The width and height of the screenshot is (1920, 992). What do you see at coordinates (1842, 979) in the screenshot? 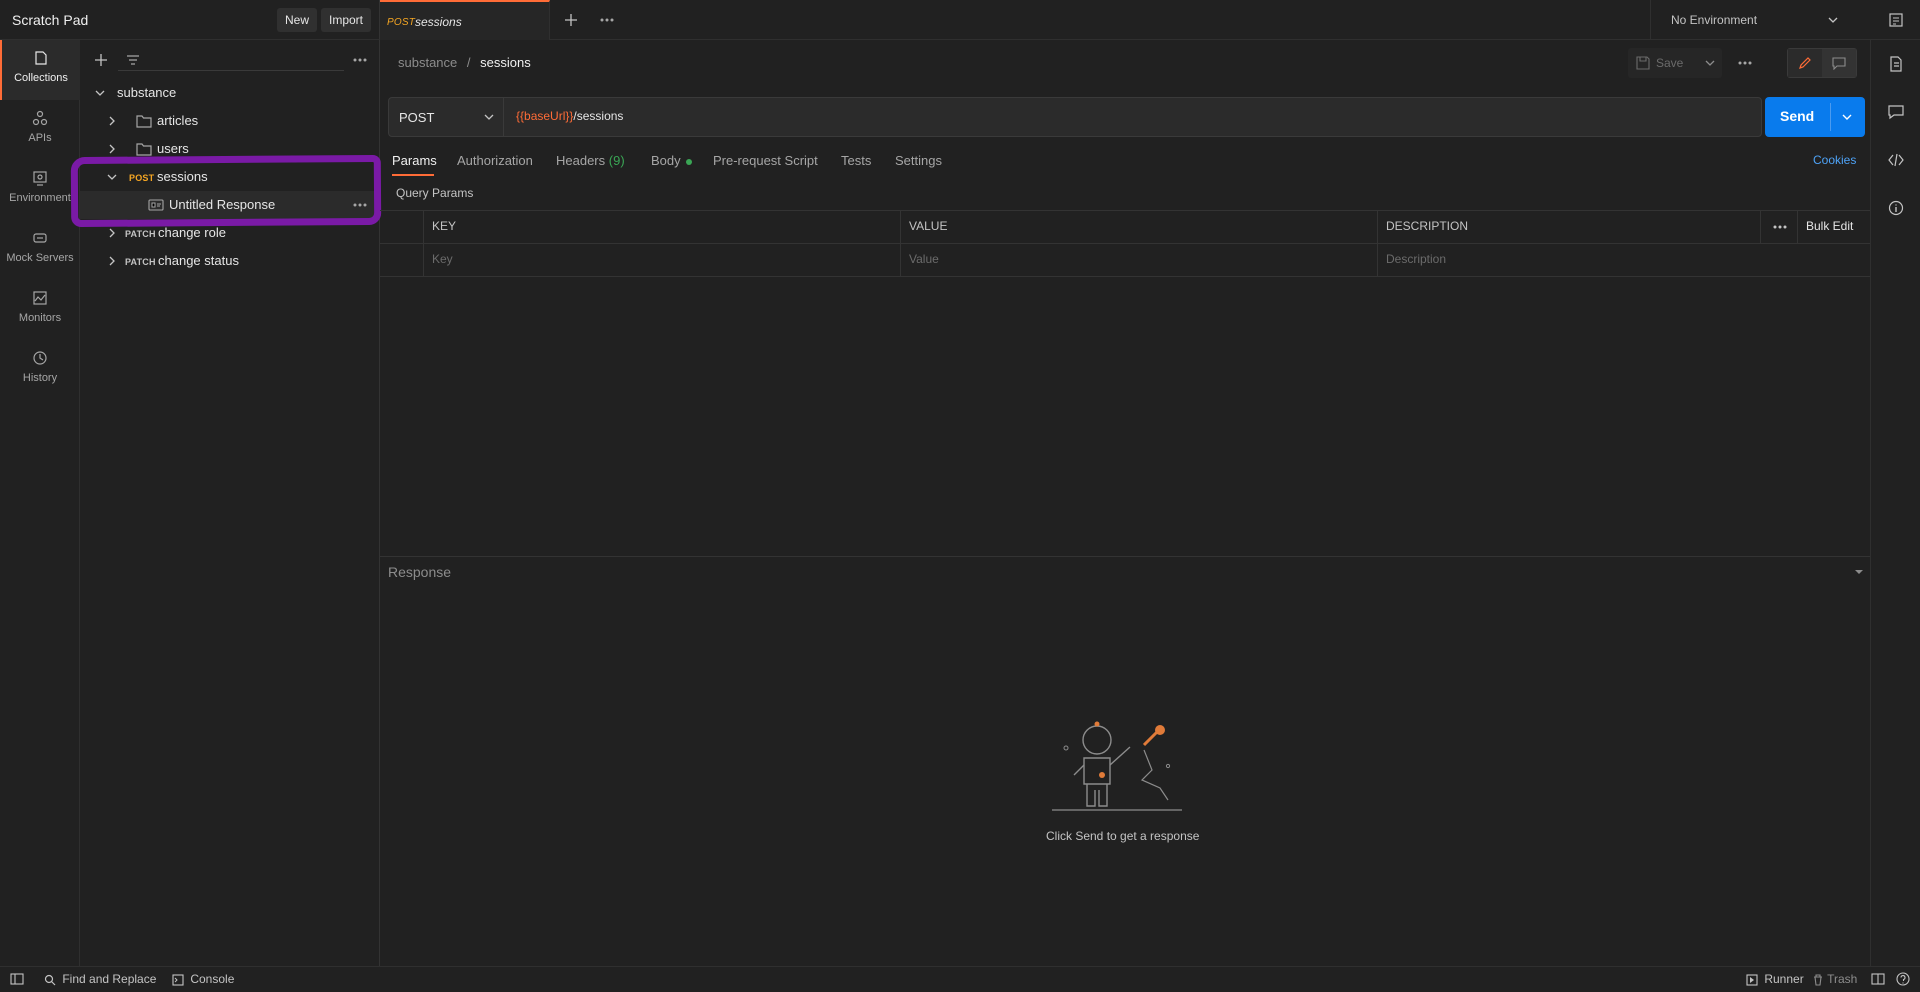
I see `trash-label: Trash` at bounding box center [1842, 979].